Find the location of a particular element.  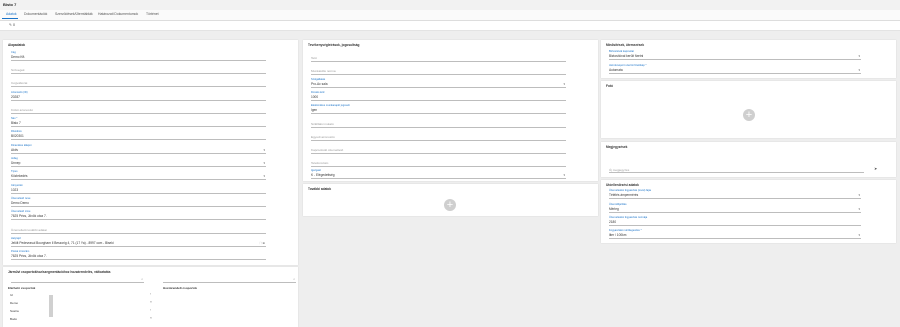

jelleg-select: Jelleg Ünnep ▾ is located at coordinates (138, 162).